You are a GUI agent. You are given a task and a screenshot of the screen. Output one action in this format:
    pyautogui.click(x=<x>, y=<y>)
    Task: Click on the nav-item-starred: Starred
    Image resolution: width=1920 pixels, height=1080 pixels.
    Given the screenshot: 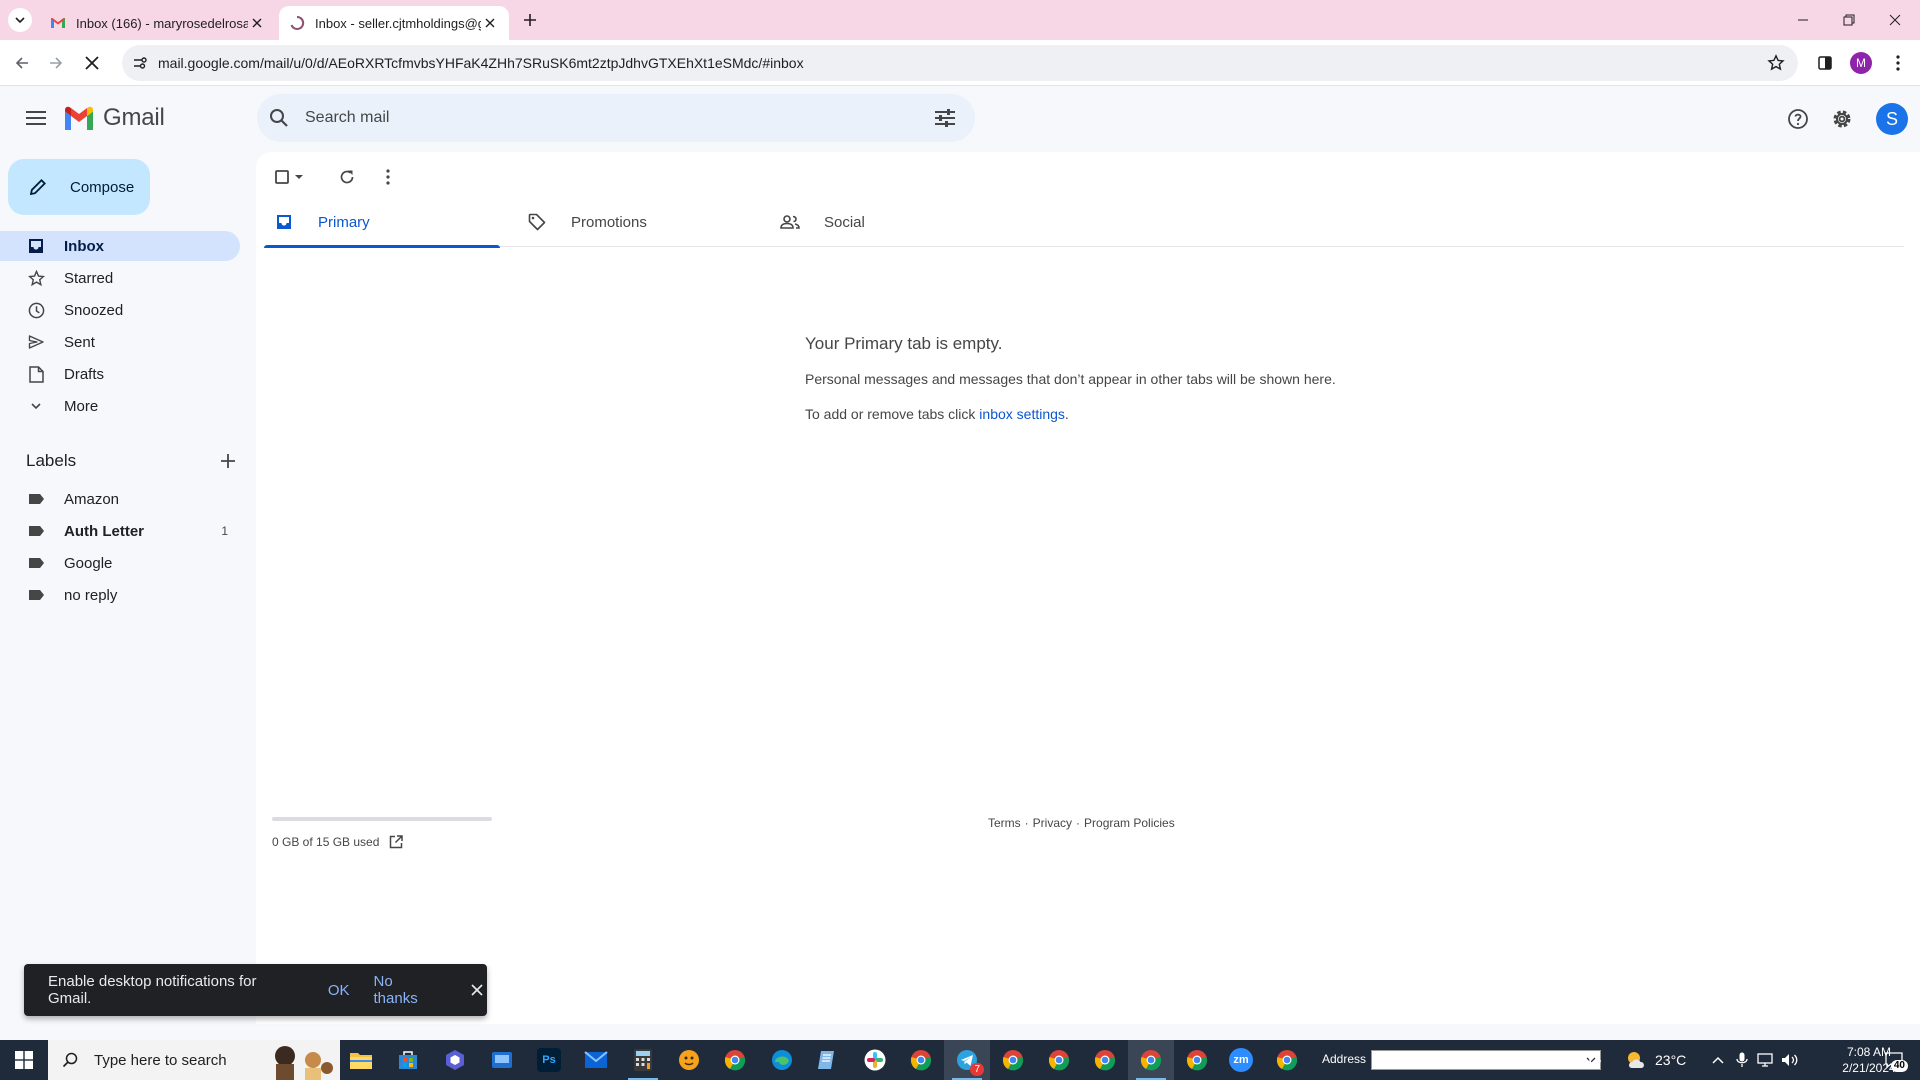 What is the action you would take?
    pyautogui.click(x=120, y=278)
    